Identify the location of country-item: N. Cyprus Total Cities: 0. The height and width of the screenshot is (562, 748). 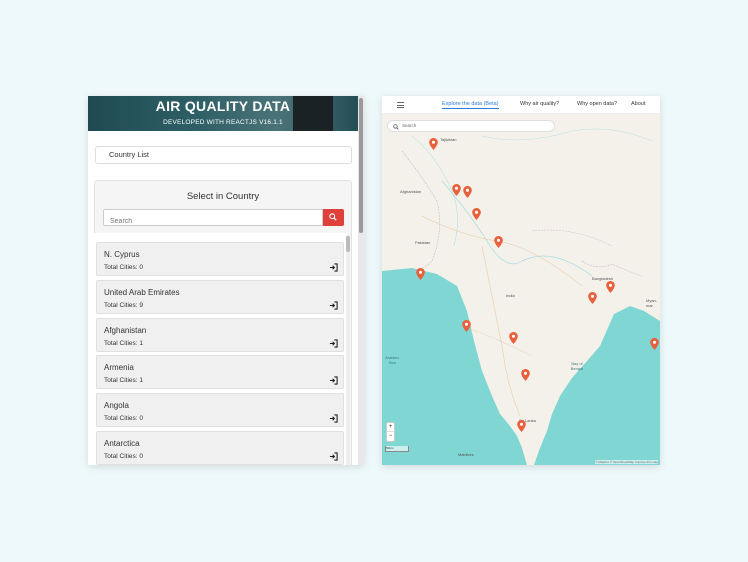
(220, 259).